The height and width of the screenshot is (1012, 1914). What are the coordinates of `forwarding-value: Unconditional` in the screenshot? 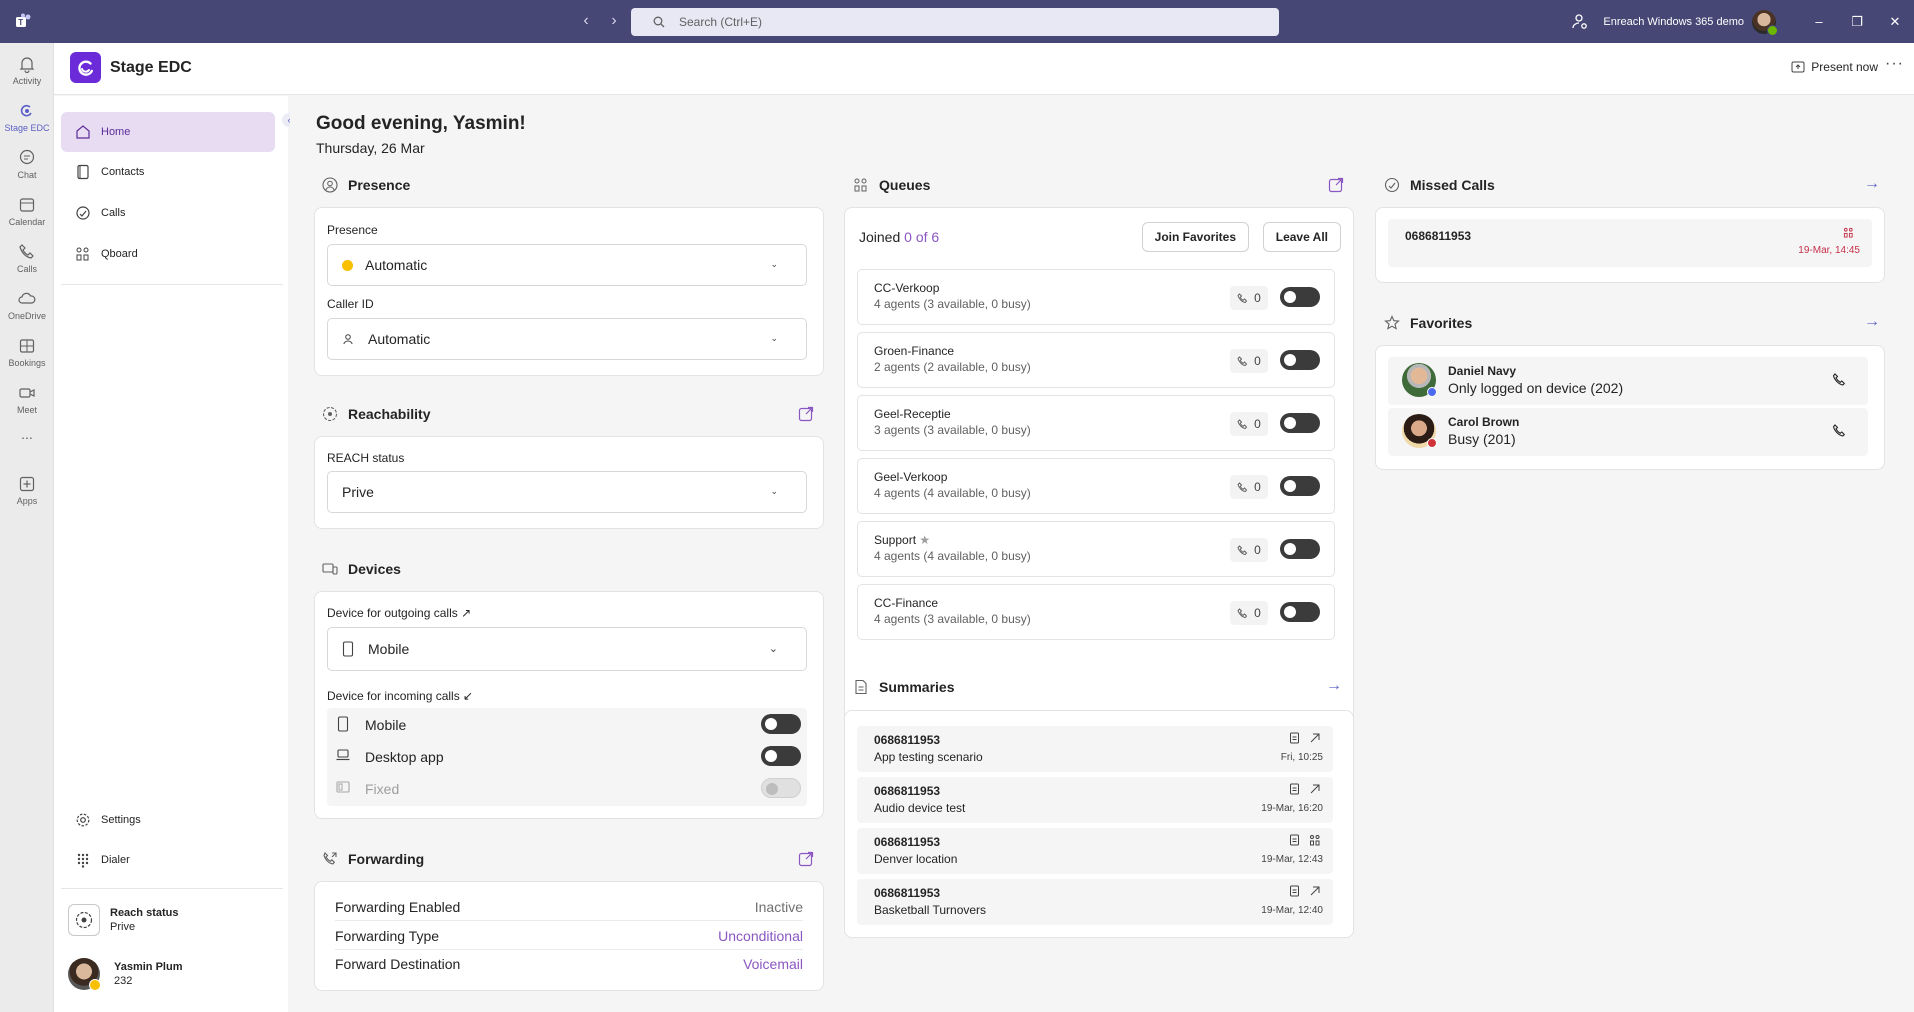 It's located at (760, 936).